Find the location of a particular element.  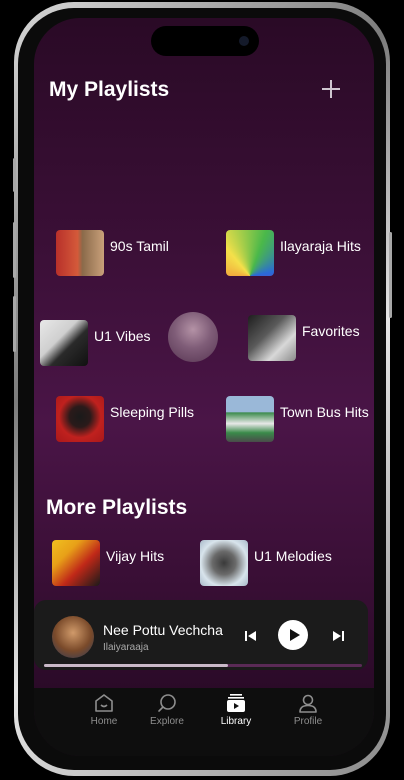

next-icon is located at coordinates (338, 636).